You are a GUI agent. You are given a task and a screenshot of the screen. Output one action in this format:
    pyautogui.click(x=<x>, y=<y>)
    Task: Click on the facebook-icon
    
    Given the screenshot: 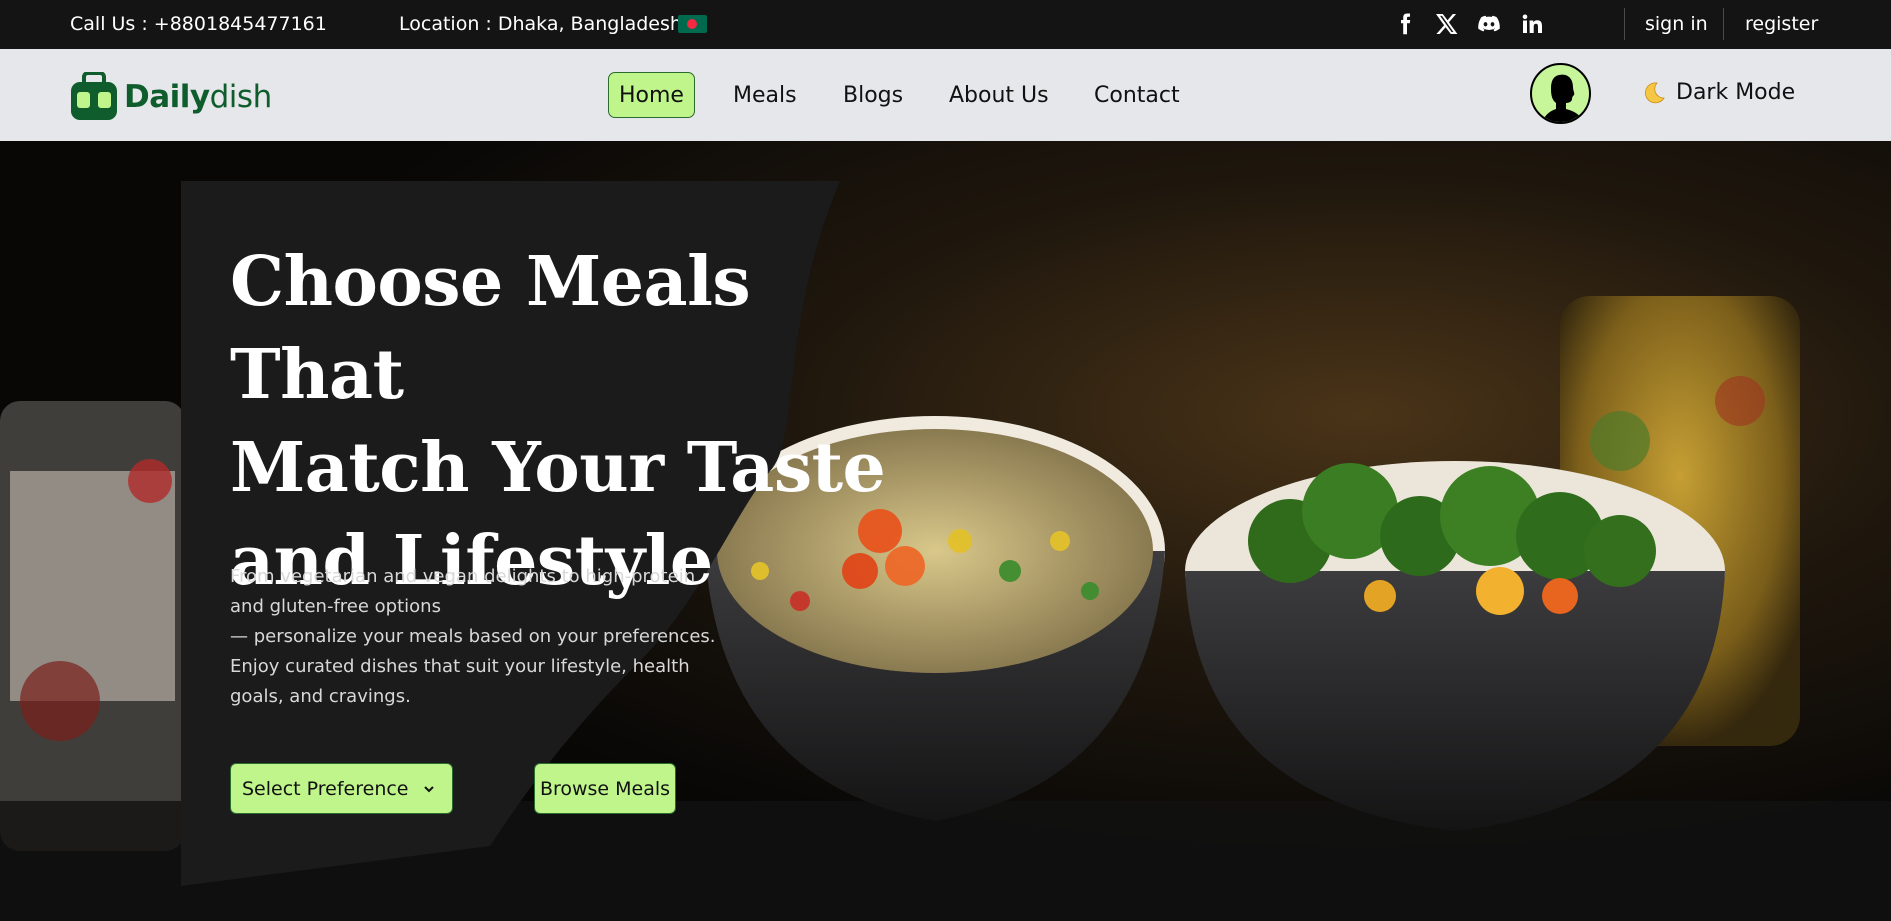 What is the action you would take?
    pyautogui.click(x=1405, y=24)
    